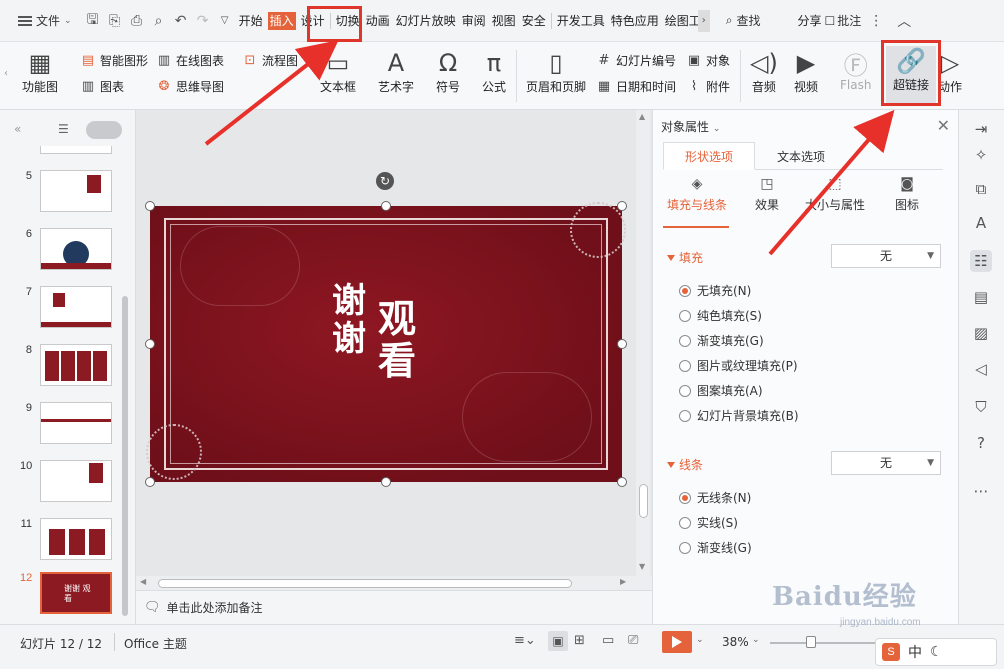 This screenshot has height=669, width=1004. I want to click on file-menu-button: 文件 ⌄, so click(41, 21).